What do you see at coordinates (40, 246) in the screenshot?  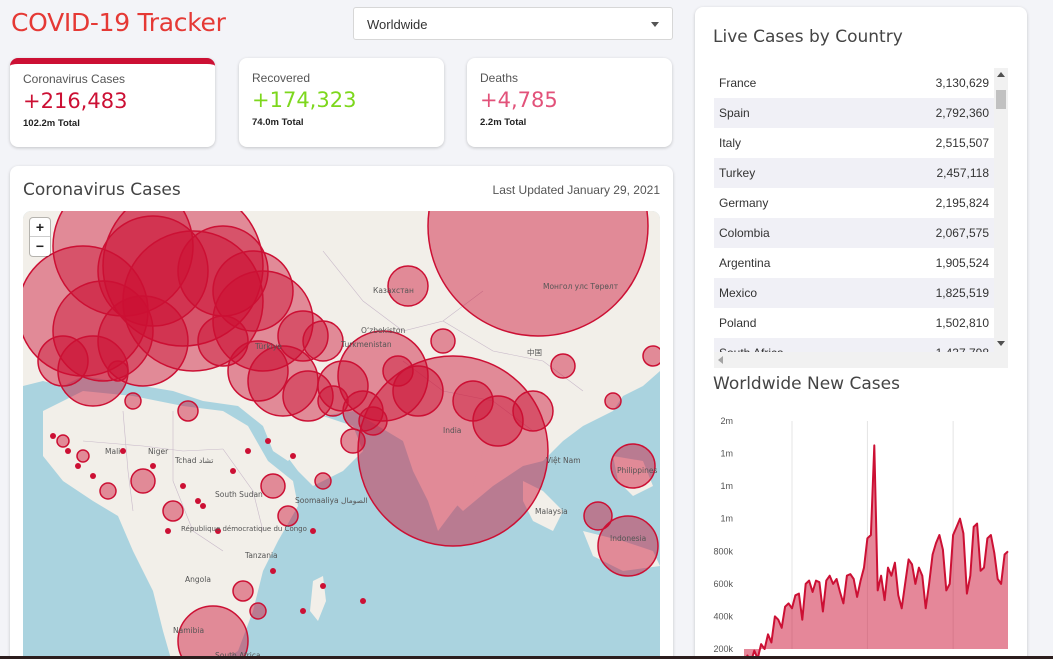 I see `zoom-out-button: −` at bounding box center [40, 246].